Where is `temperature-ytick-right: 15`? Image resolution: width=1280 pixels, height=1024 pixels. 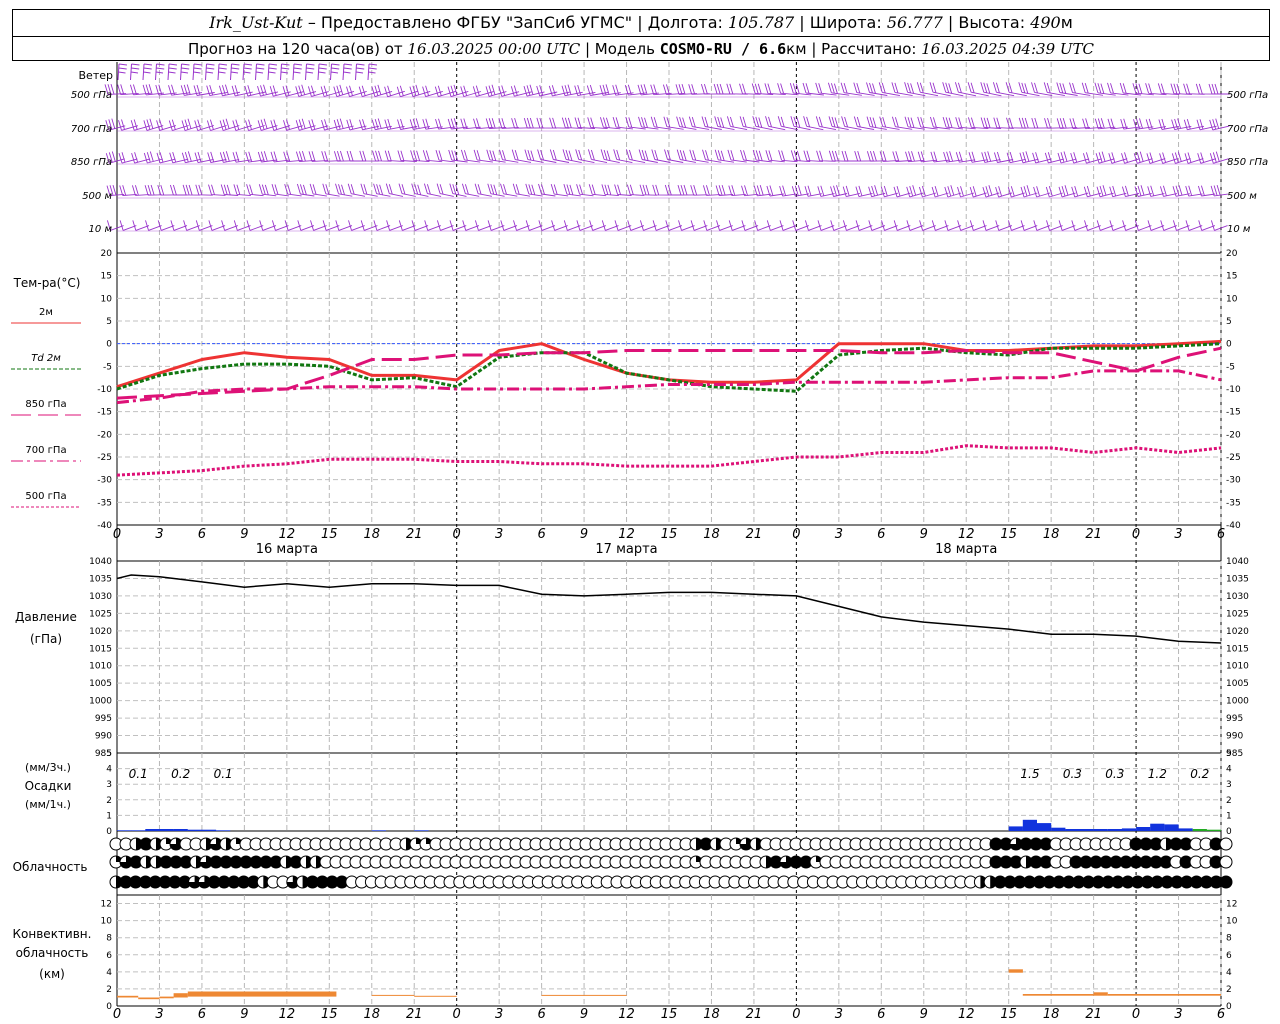
temperature-ytick-right: 15 is located at coordinates (1231, 277).